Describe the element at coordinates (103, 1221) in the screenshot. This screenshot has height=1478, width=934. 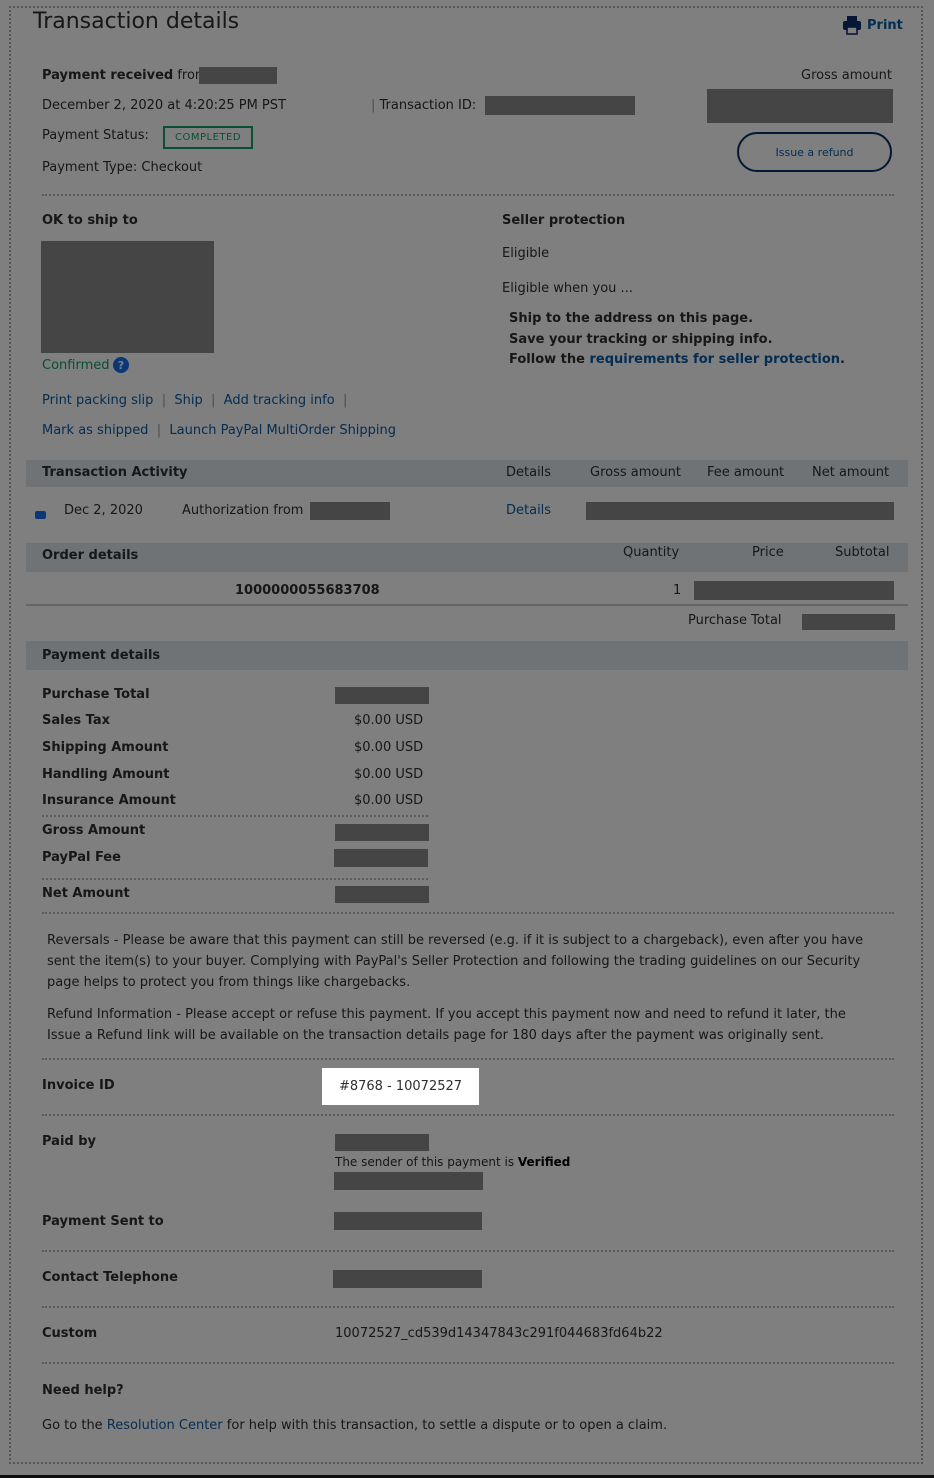
I see `payment-sent-to-label: Payment Sent to` at that location.